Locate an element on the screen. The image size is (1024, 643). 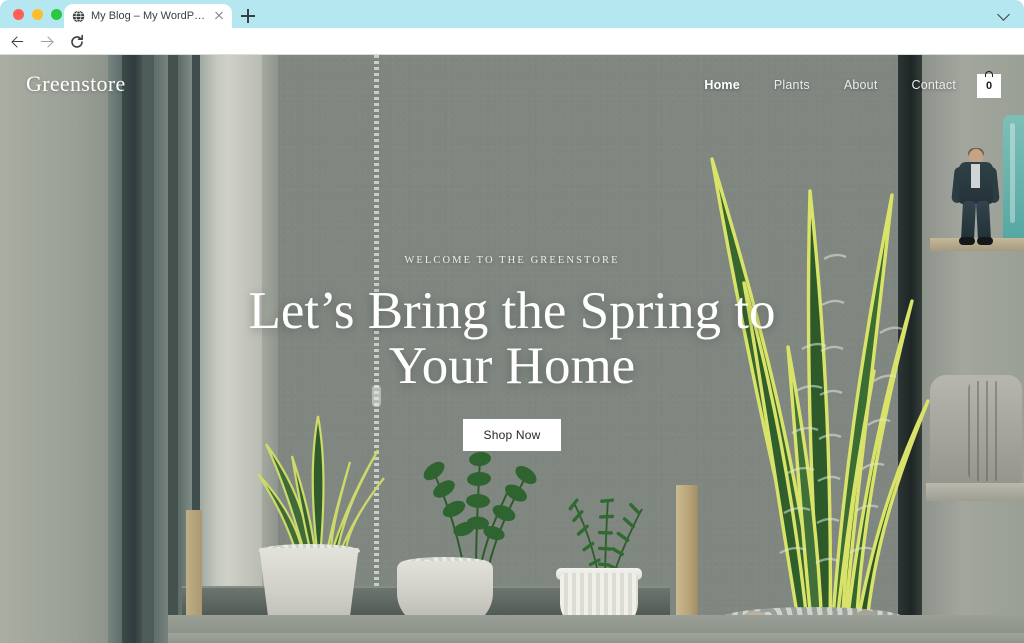
nav-item-contact: Contact is located at coordinates (934, 85).